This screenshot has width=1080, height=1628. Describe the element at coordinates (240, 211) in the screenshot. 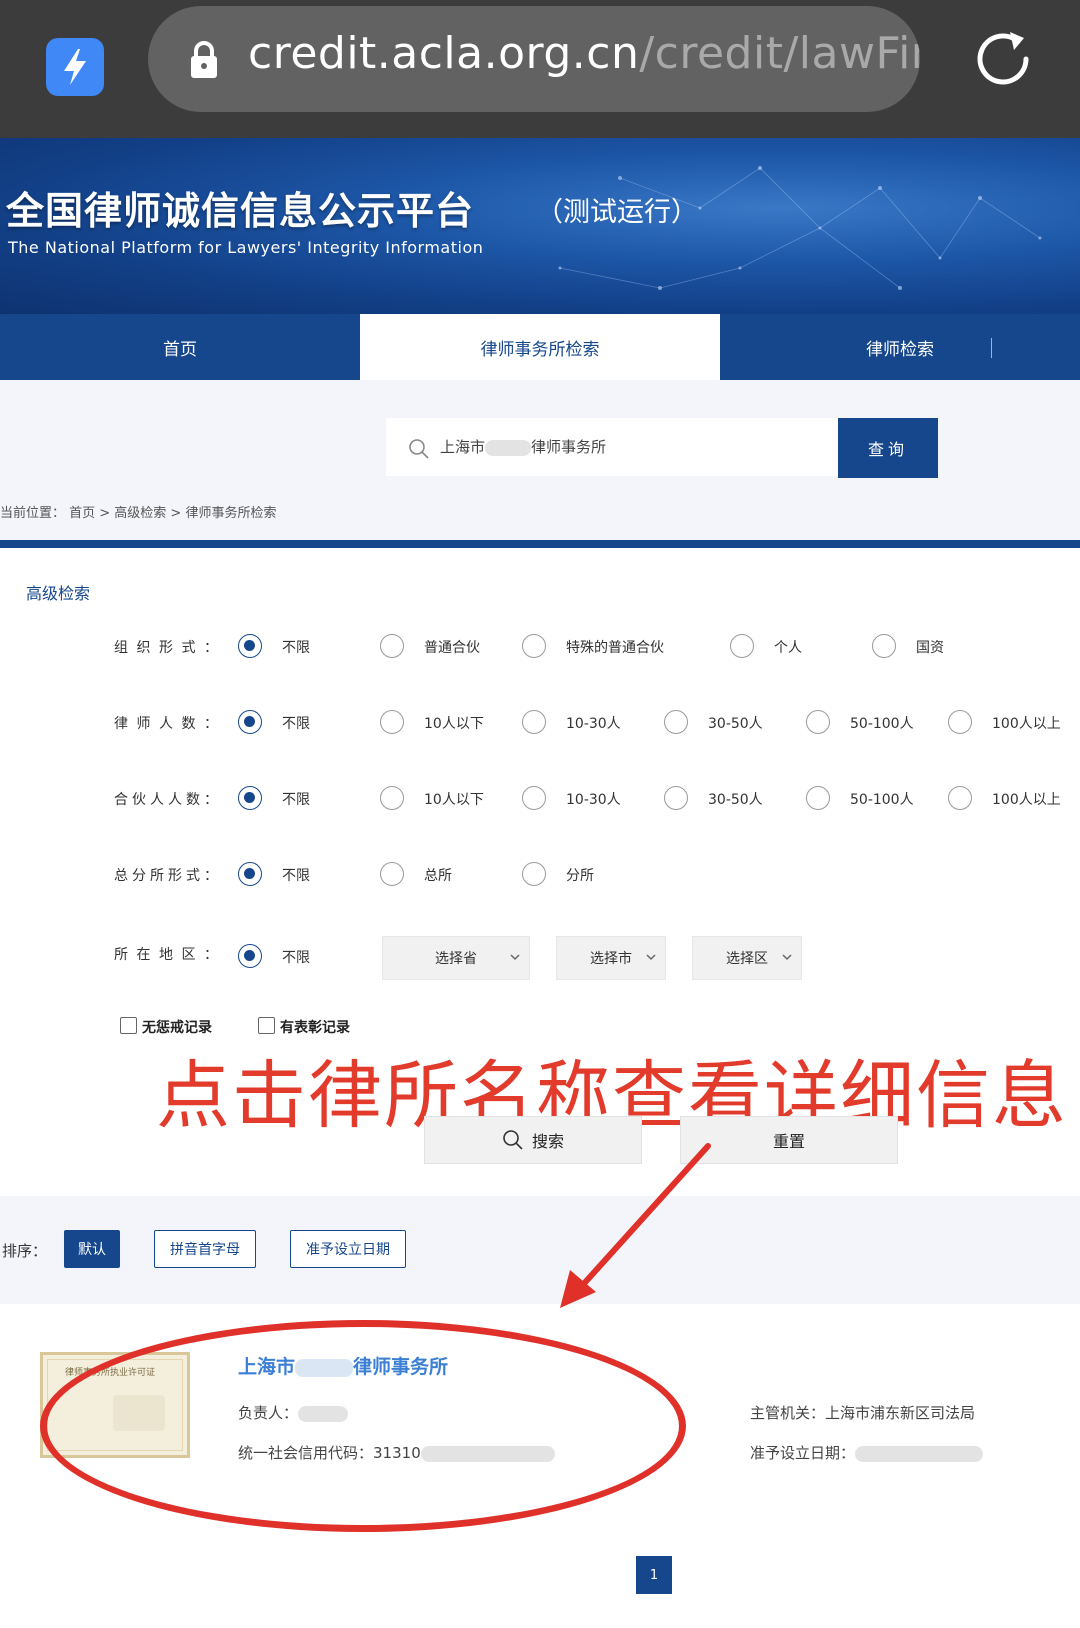

I see `banner-title: 全国律师诚信信息公示平台` at that location.